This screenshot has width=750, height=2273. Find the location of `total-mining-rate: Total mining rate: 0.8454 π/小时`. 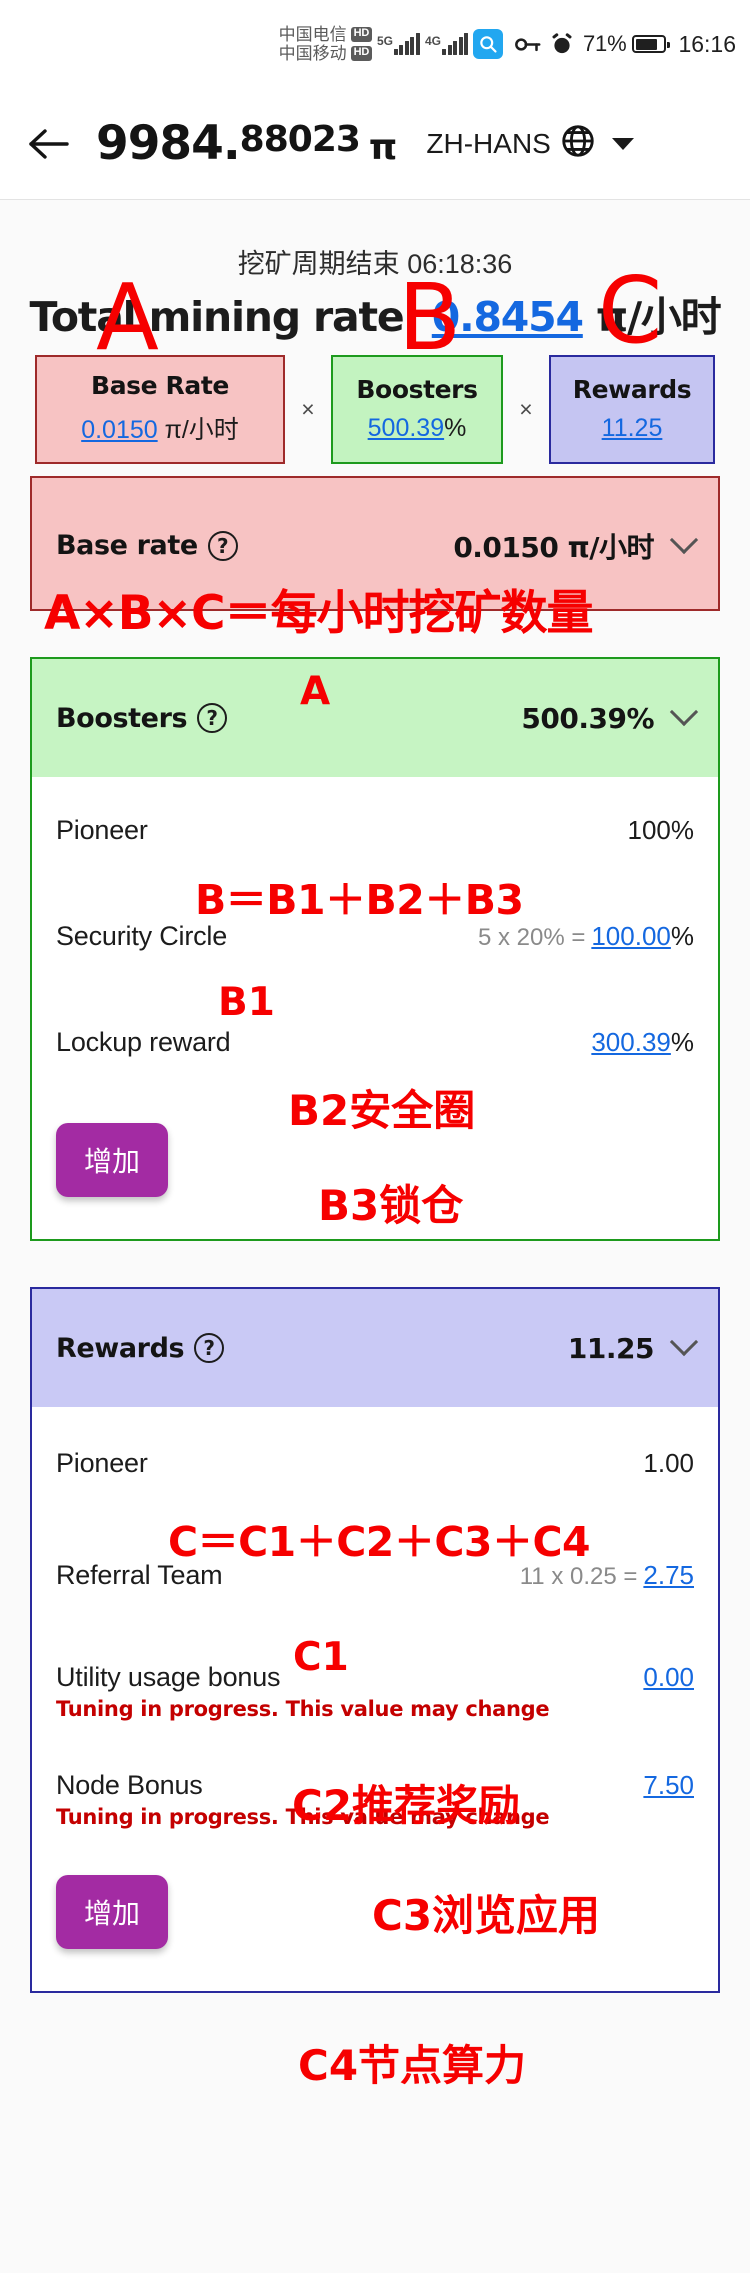

total-mining-rate: Total mining rate: 0.8454 π/小时 is located at coordinates (375, 312).